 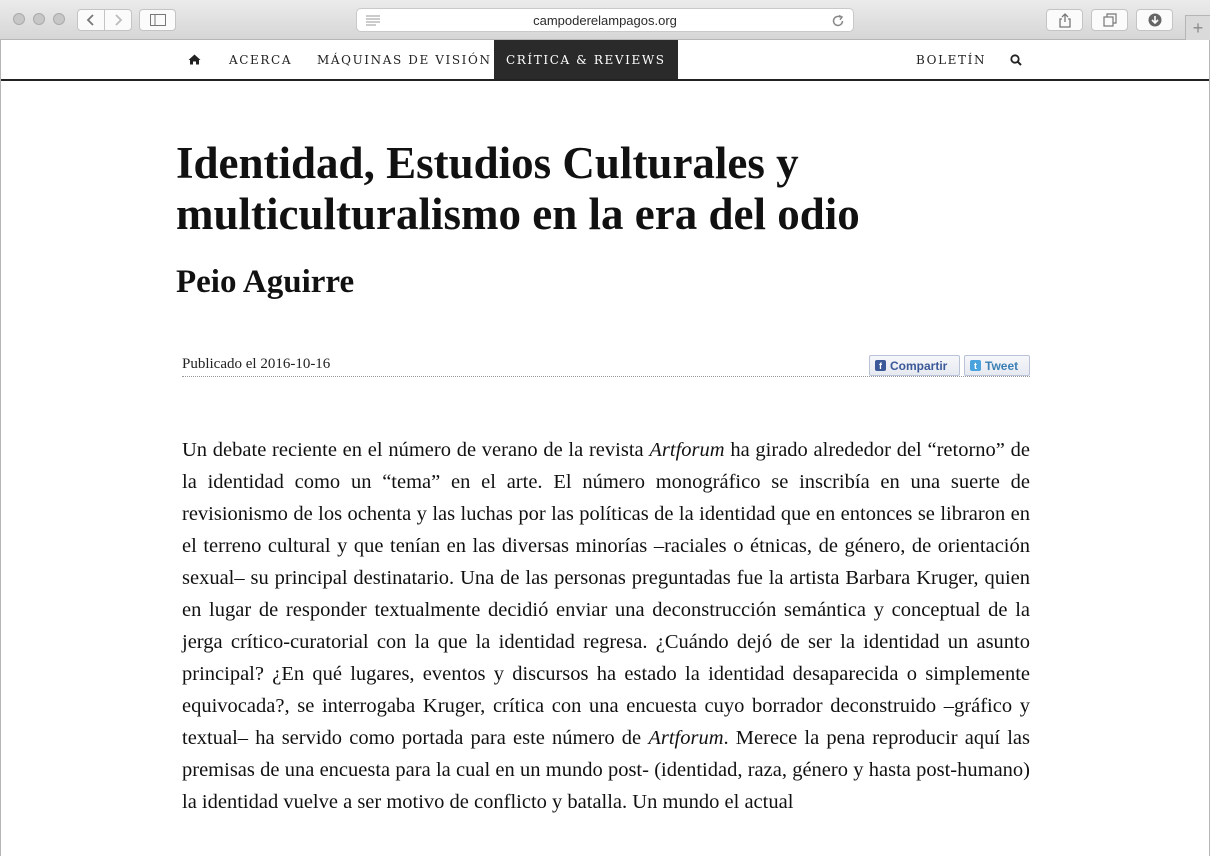 I want to click on share-icon, so click(x=1064, y=20).